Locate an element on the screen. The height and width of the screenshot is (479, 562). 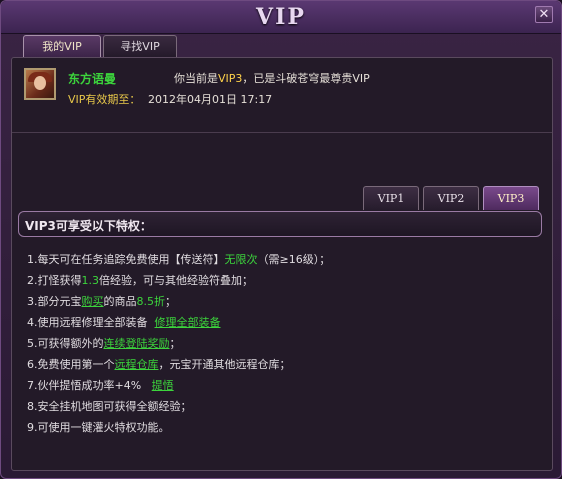
divider is located at coordinates (282, 132).